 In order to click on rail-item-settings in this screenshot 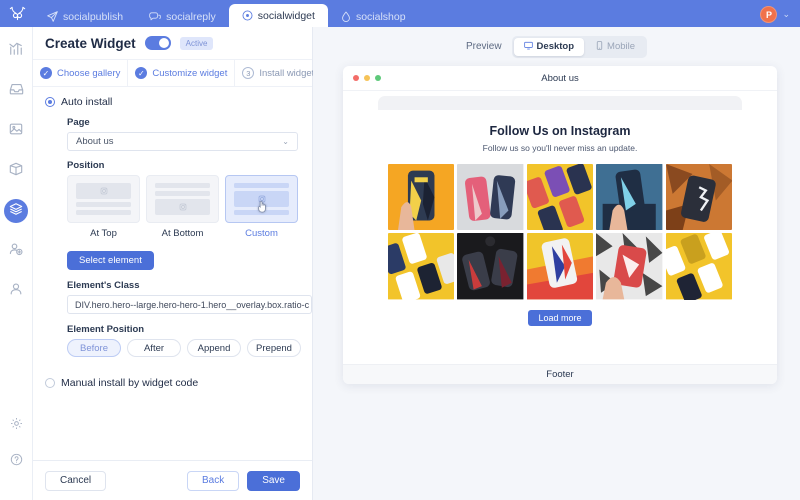, I will do `click(16, 426)`.